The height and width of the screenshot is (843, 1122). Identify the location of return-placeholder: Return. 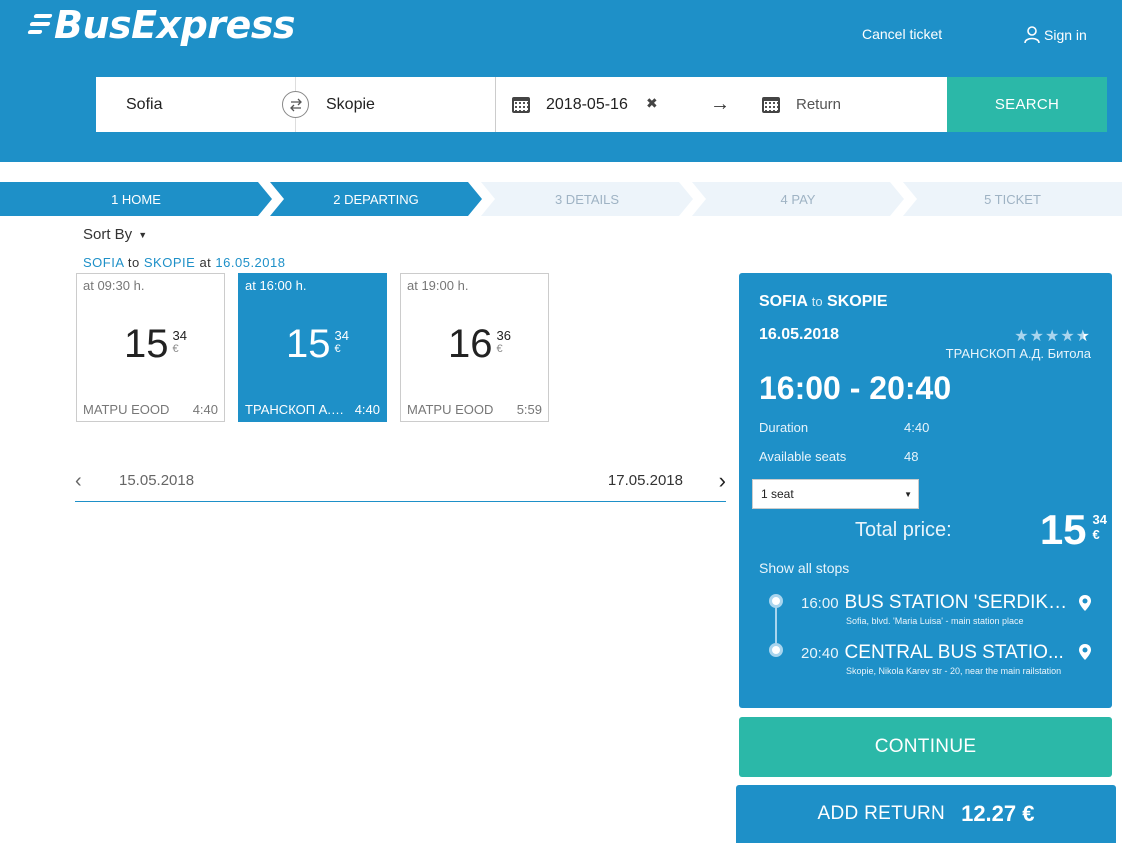
(819, 104).